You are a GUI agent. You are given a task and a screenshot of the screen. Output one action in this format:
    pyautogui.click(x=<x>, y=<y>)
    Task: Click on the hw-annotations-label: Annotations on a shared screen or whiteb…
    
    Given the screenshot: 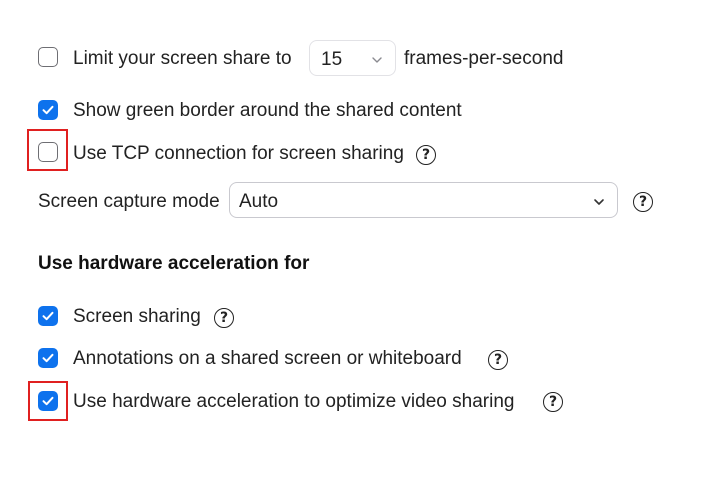 What is the action you would take?
    pyautogui.click(x=267, y=358)
    